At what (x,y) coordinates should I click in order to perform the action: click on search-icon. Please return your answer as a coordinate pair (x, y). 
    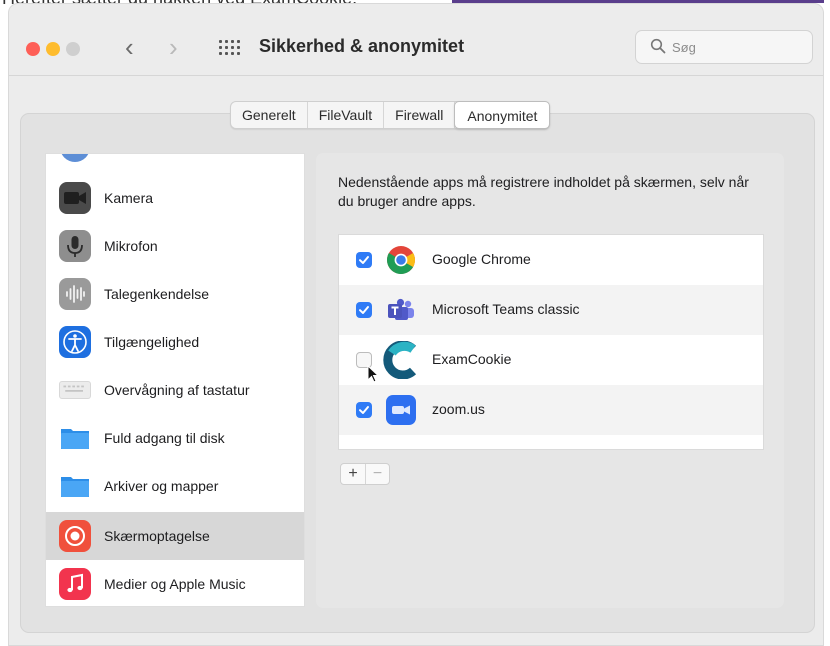
    Looking at the image, I should click on (658, 46).